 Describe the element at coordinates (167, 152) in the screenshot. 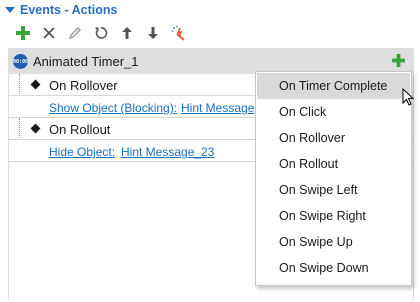

I see `target-link: Hint Message_23` at that location.